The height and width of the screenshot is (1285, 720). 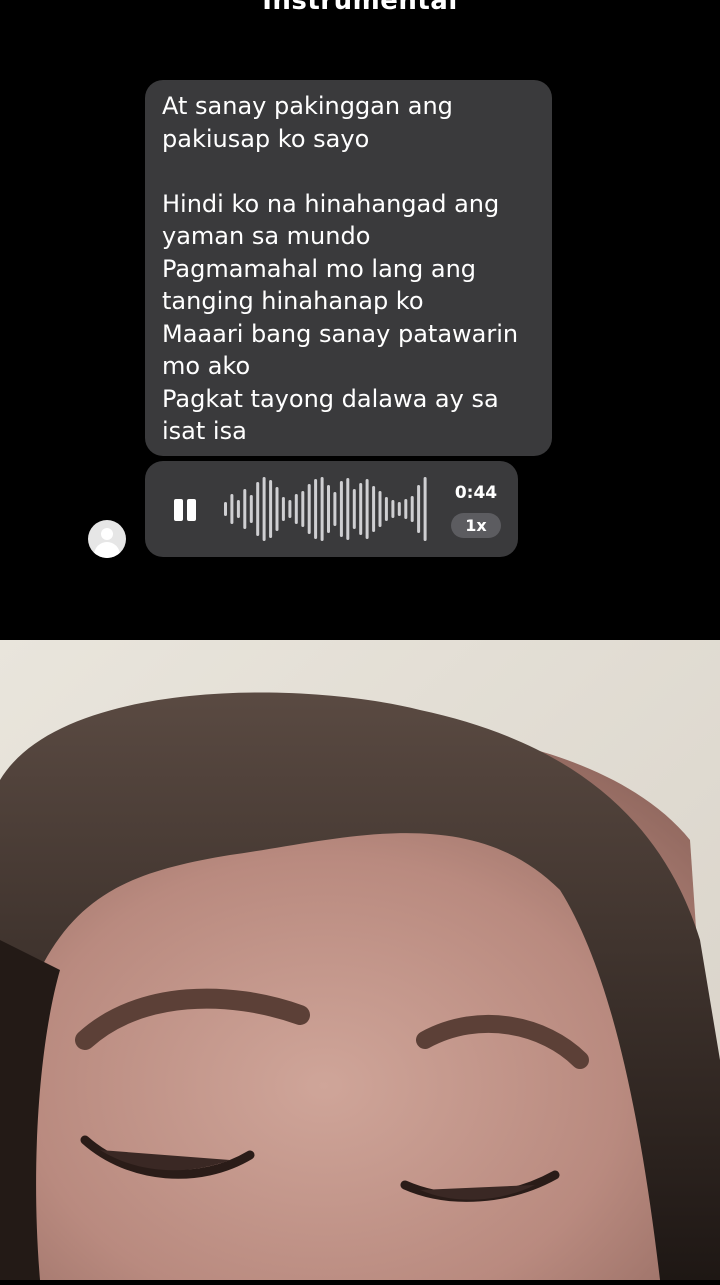 I want to click on pause-icon, so click(x=186, y=510).